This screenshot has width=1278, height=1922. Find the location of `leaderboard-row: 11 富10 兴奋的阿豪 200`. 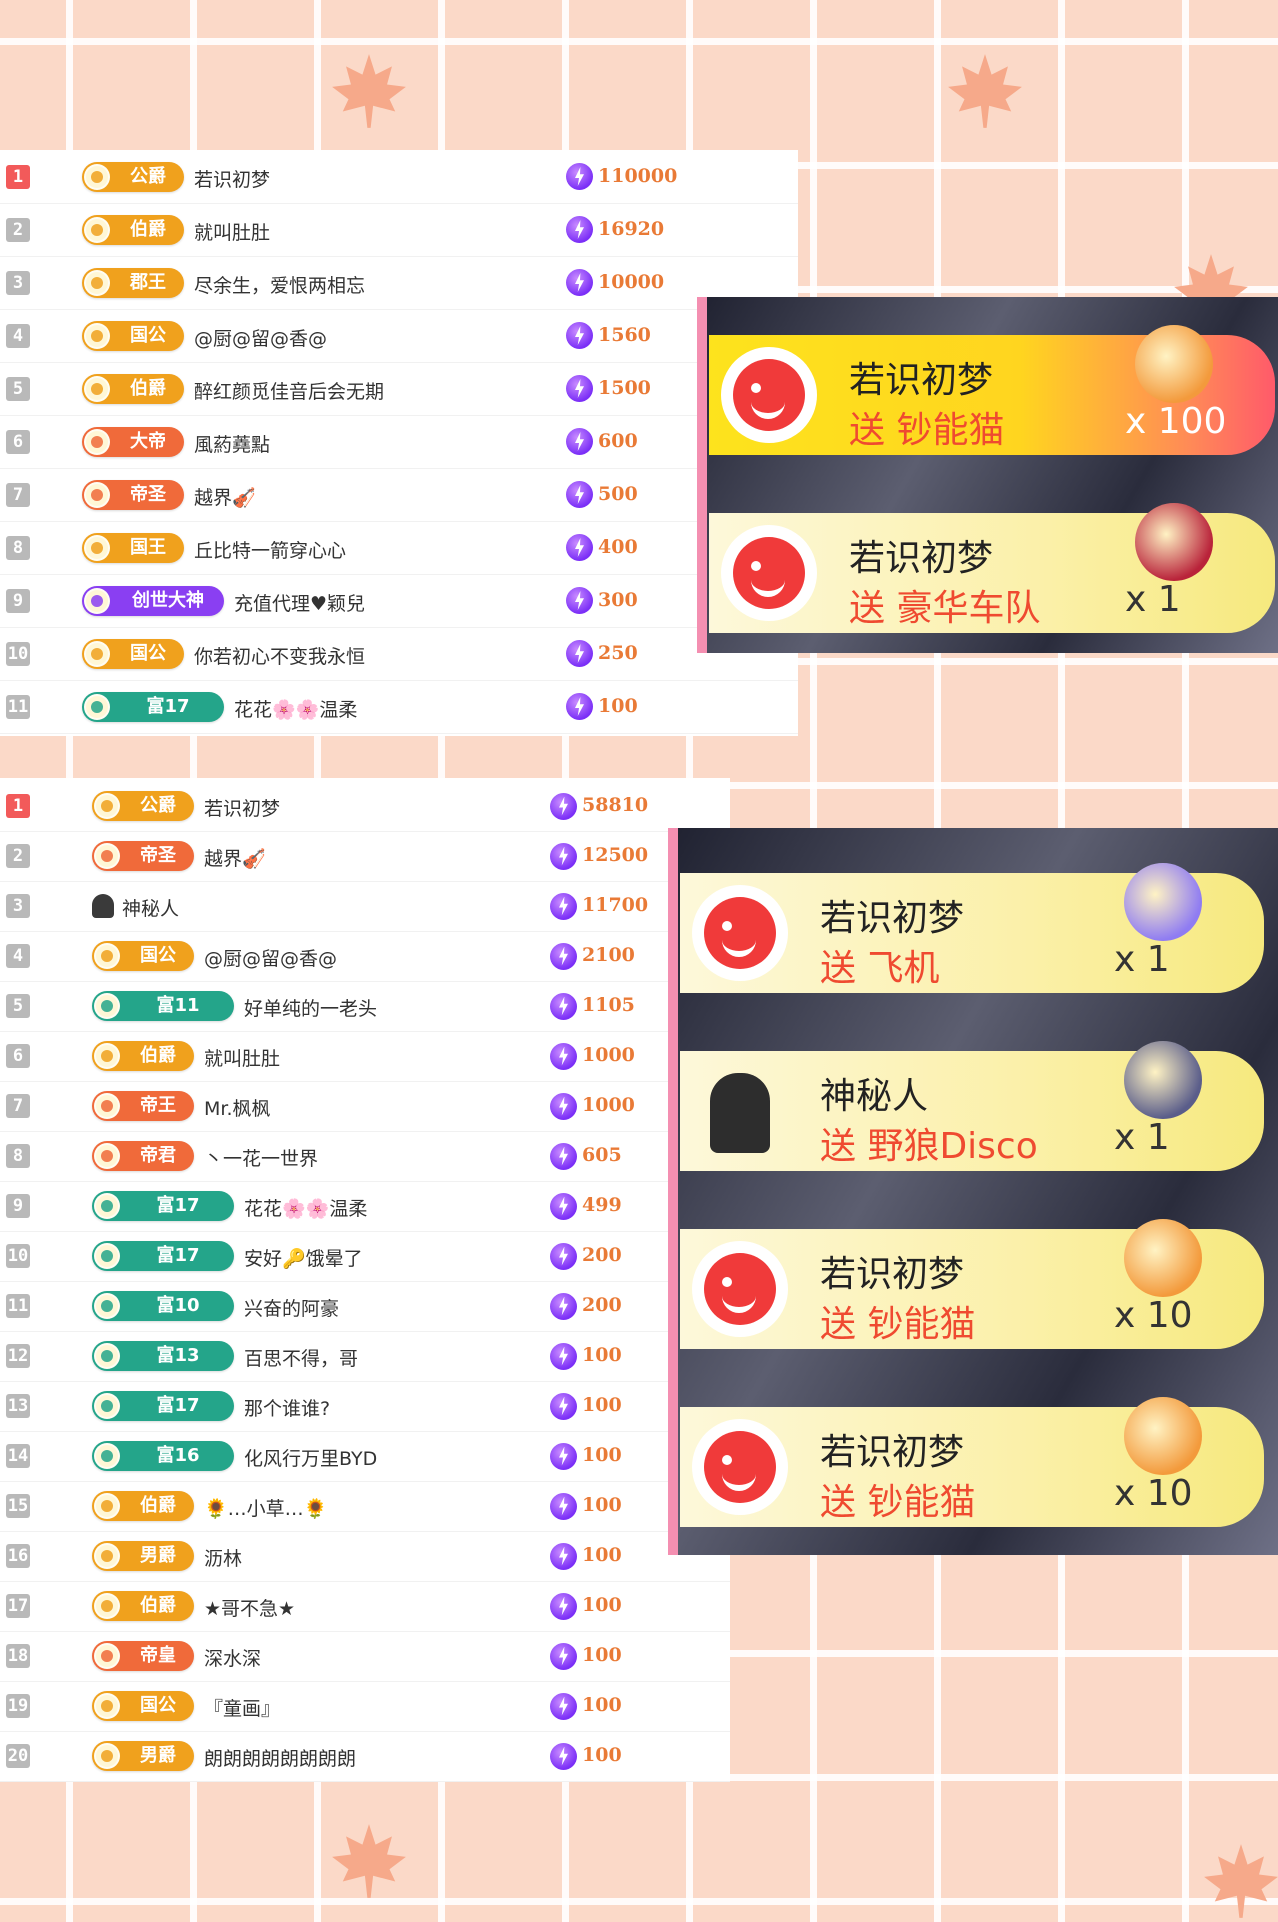

leaderboard-row: 11 富10 兴奋的阿豪 200 is located at coordinates (365, 1306).